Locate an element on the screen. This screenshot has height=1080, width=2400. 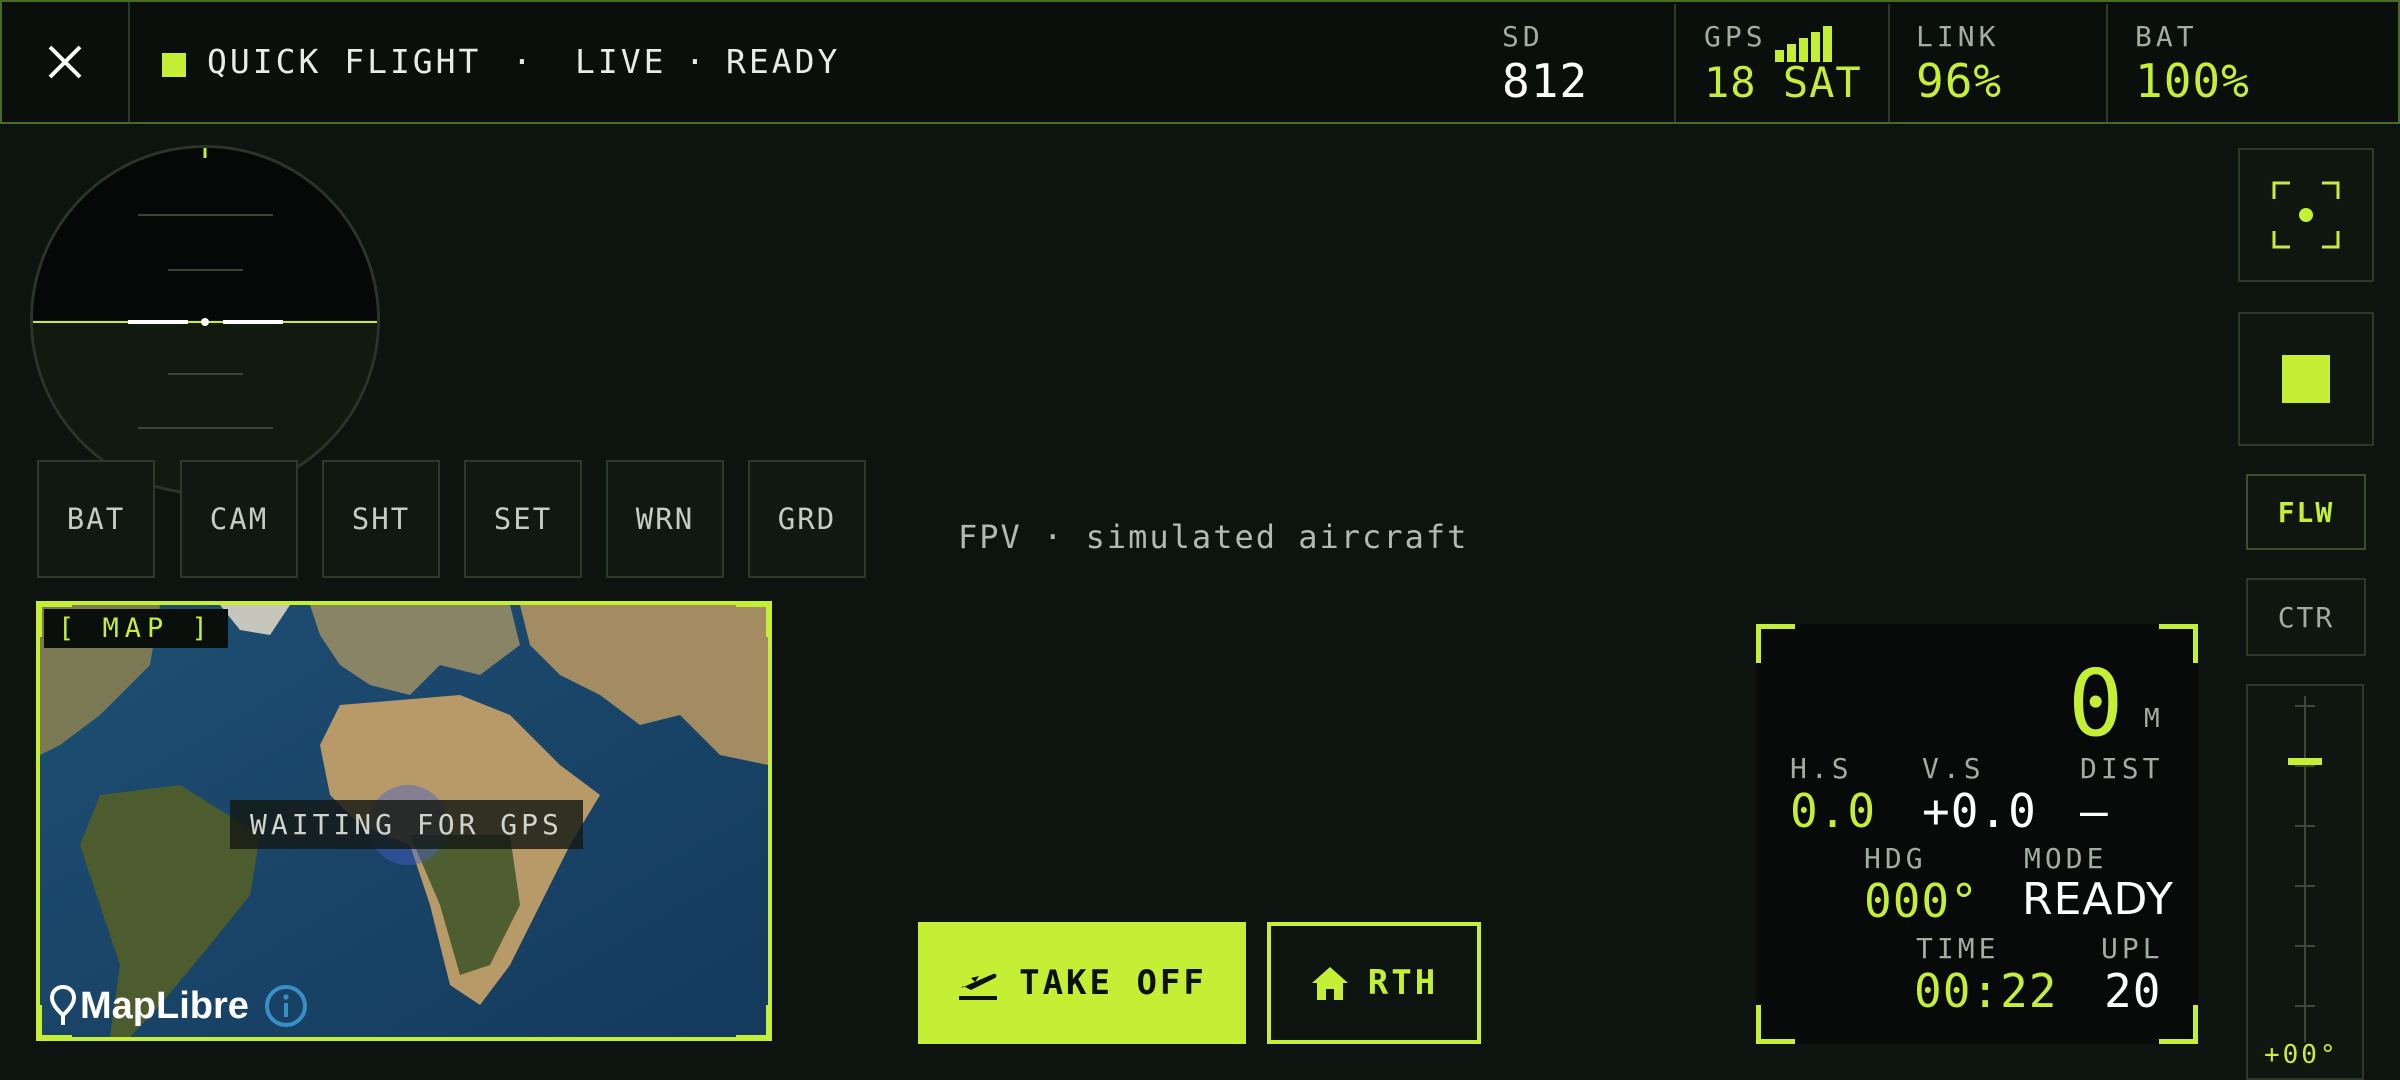
center-label: CTR is located at coordinates (2306, 617).